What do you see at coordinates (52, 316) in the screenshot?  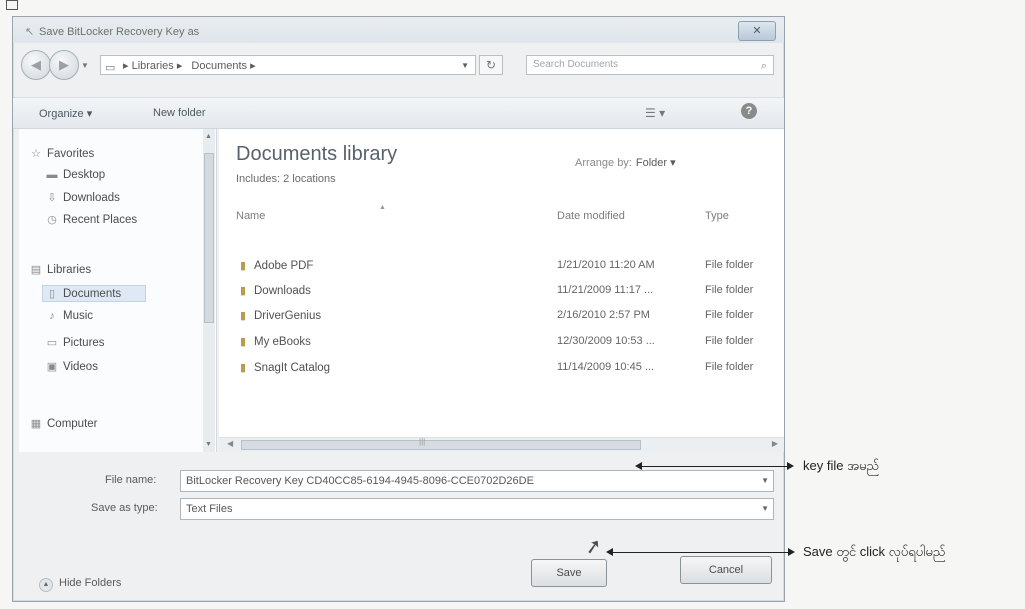 I see `music-icon: ♪` at bounding box center [52, 316].